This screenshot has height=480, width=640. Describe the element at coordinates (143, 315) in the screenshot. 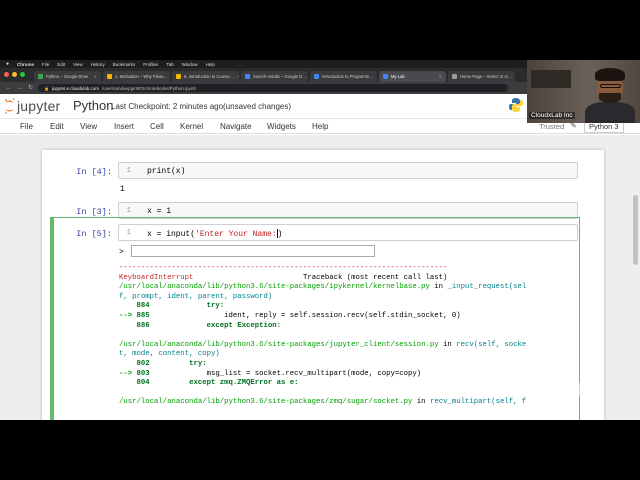

I see `frame-line-number: 885` at that location.